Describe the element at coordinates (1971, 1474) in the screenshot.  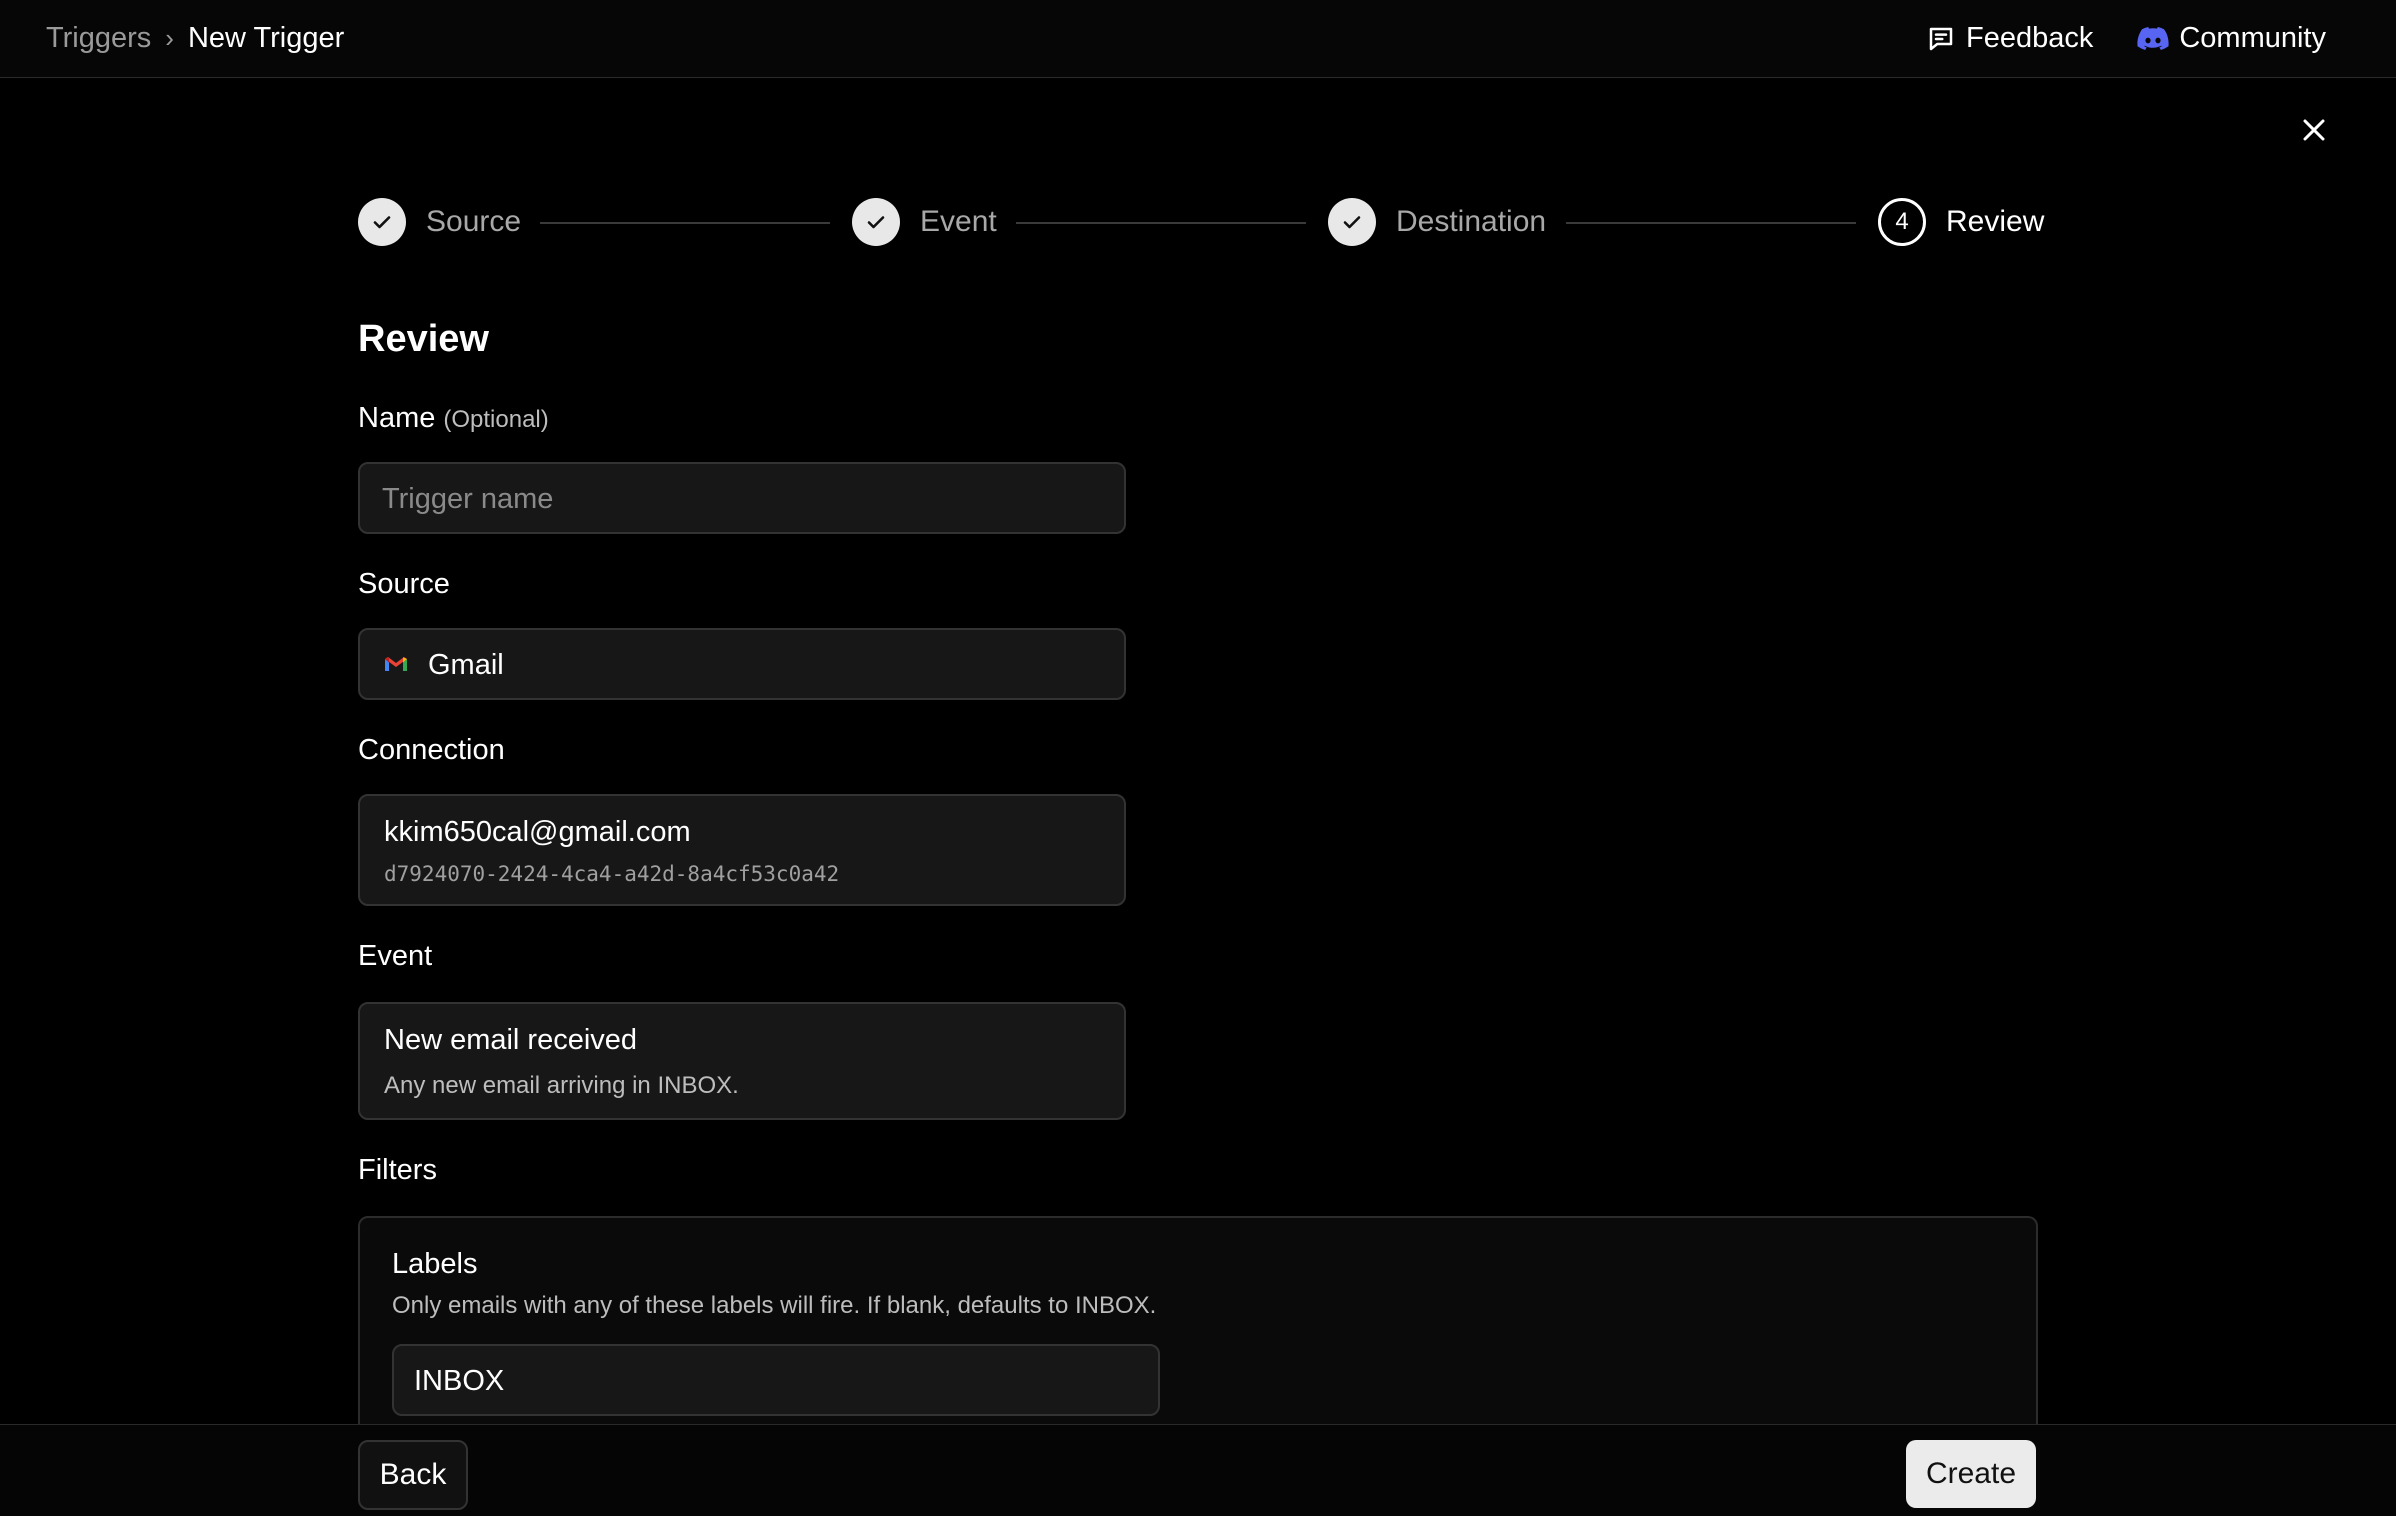
I see `create-button: Create` at that location.